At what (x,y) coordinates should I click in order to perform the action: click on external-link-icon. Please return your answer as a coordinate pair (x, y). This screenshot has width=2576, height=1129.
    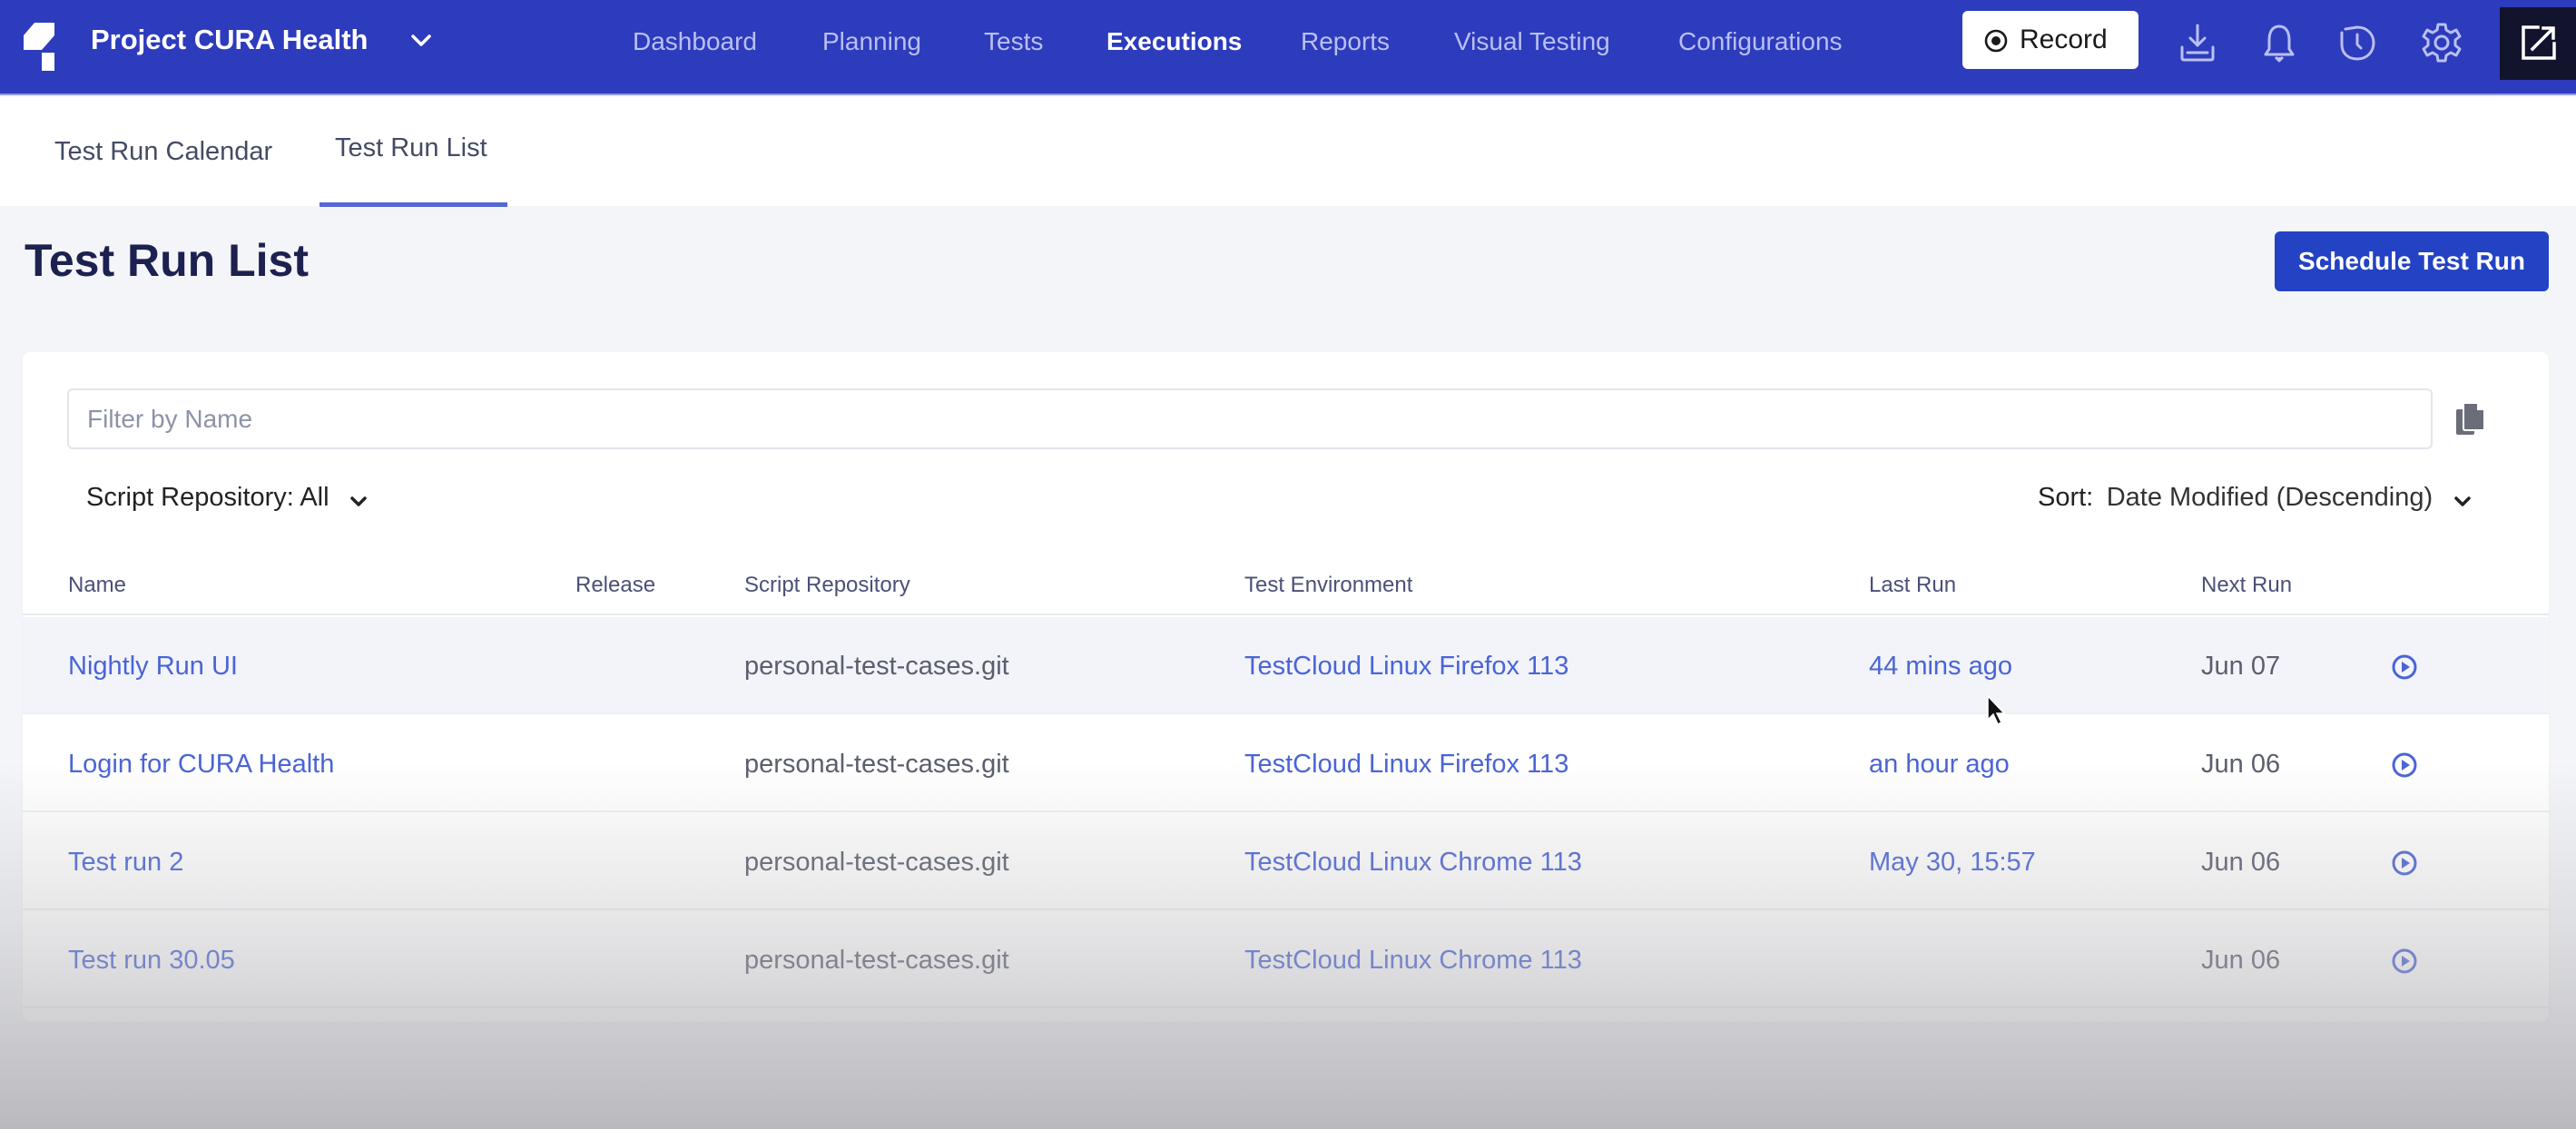
    Looking at the image, I should click on (2539, 42).